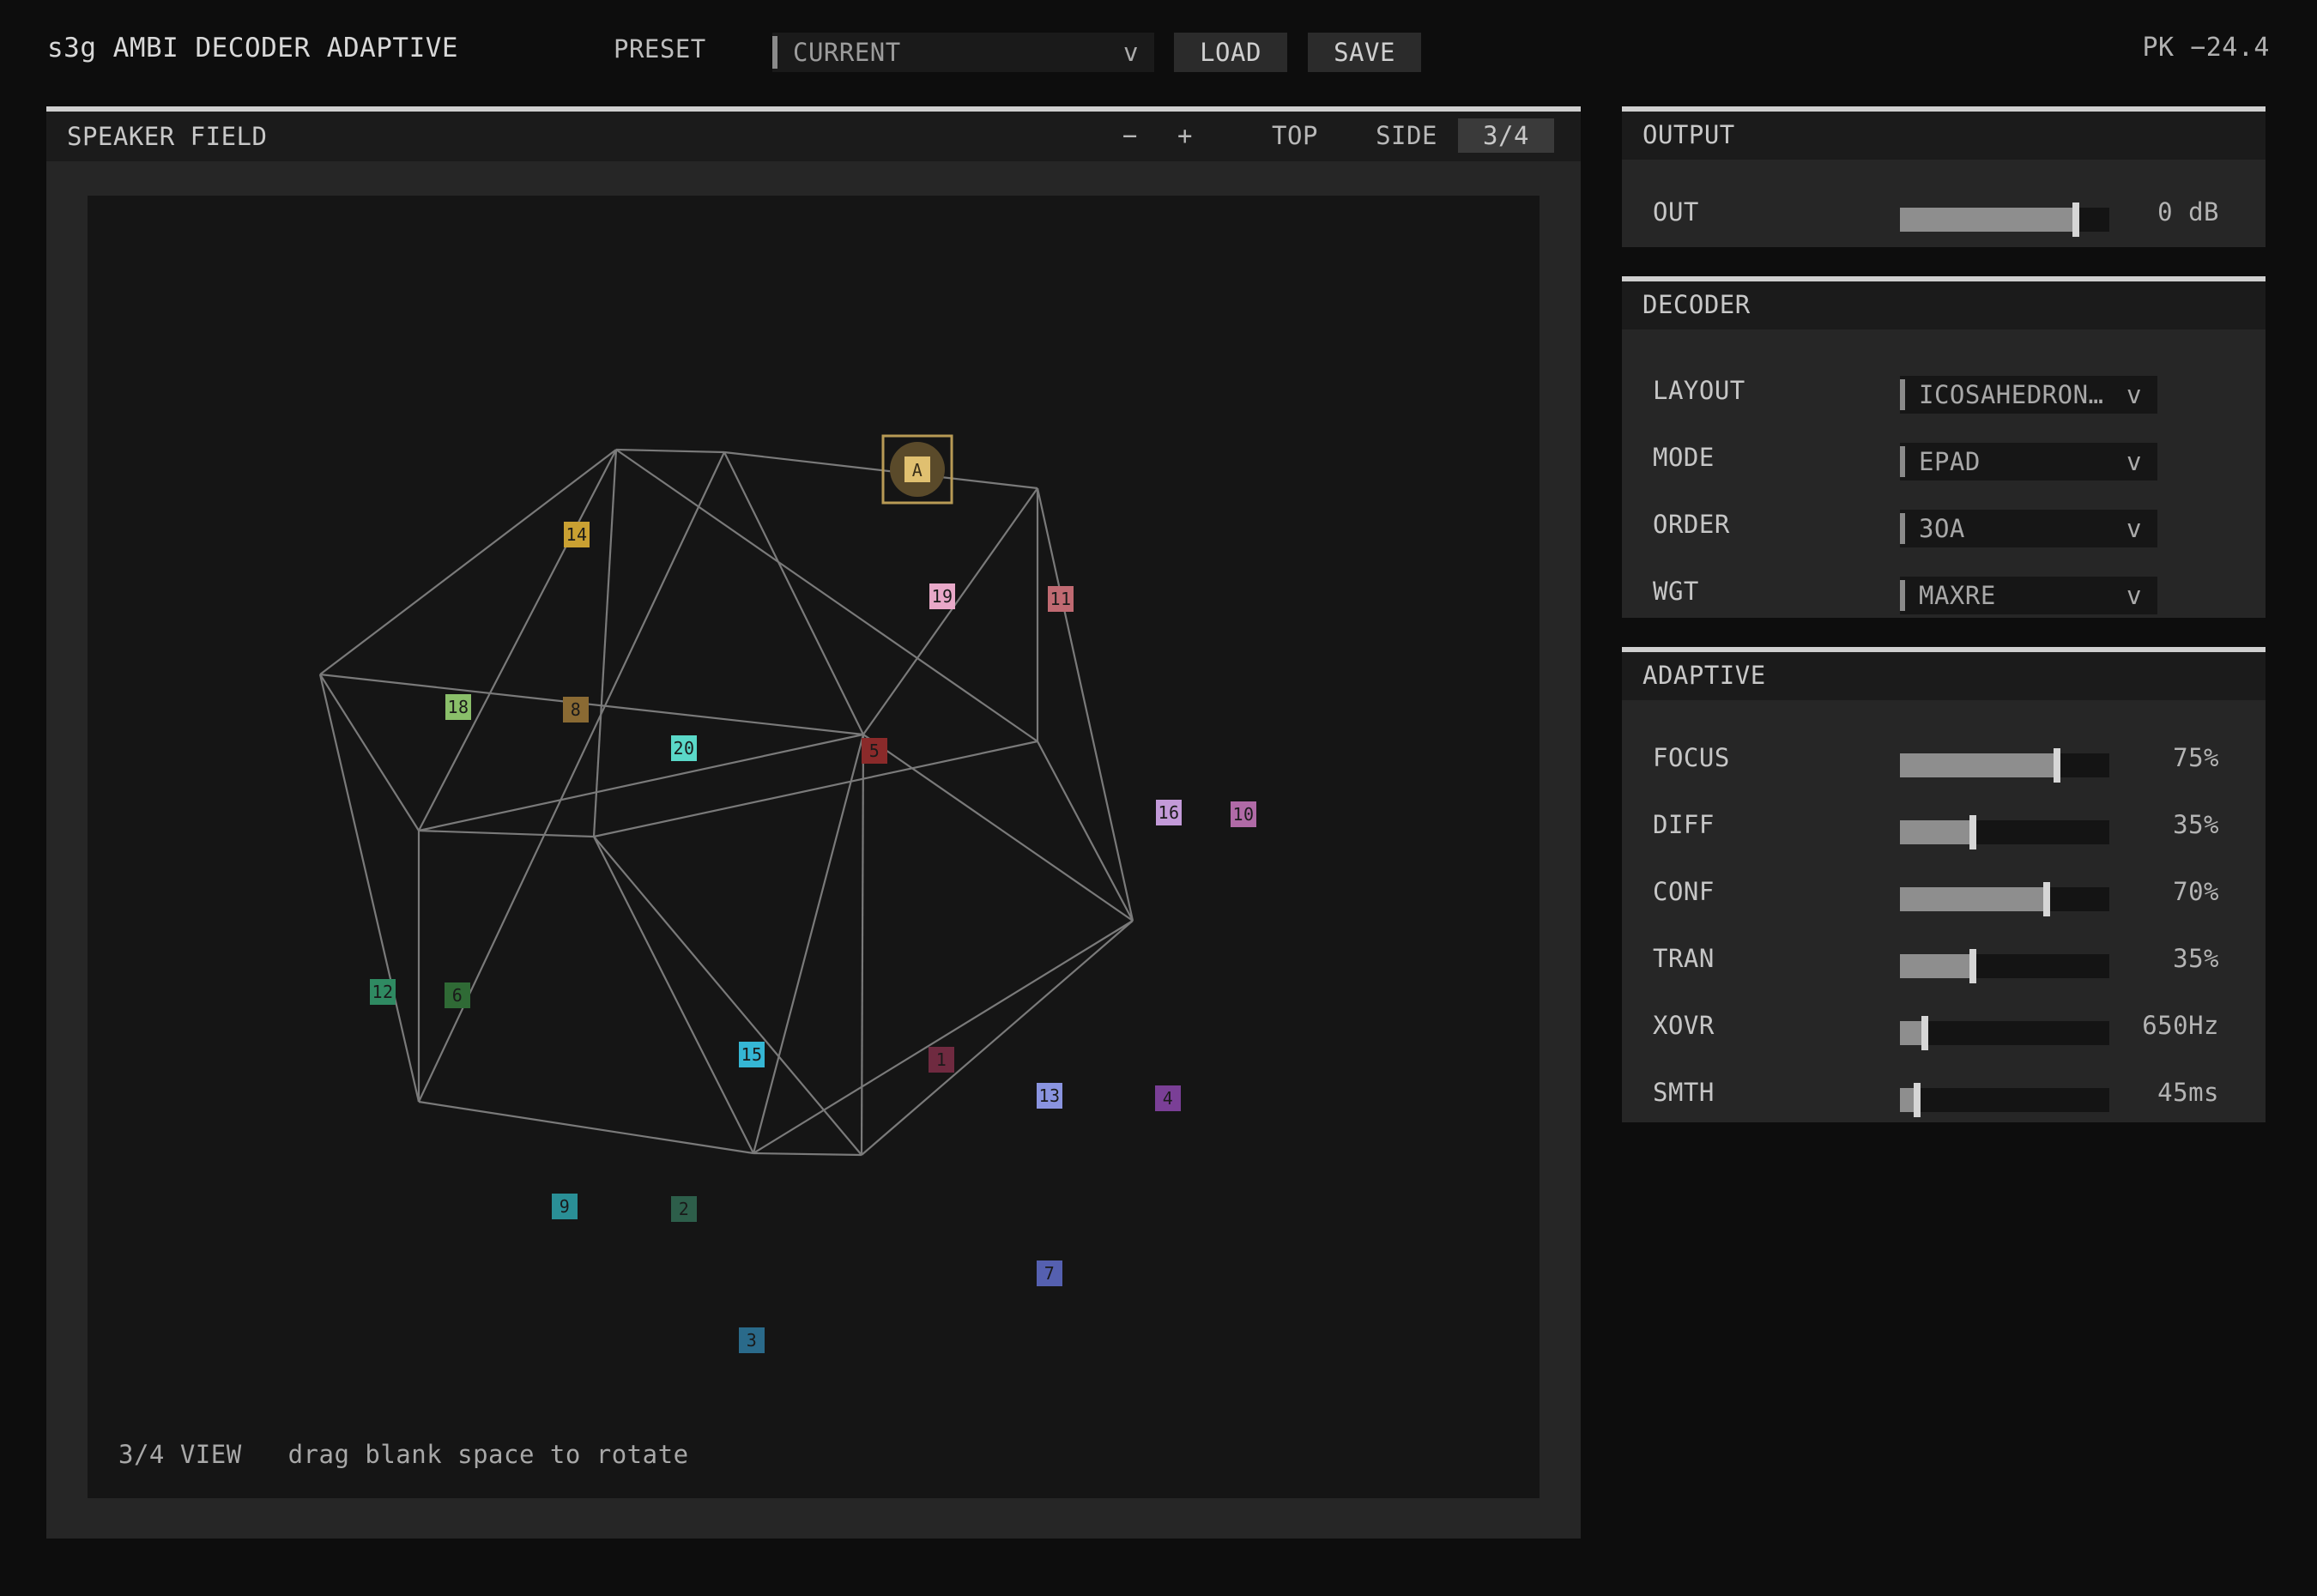  I want to click on speaker-label: 9, so click(565, 1206).